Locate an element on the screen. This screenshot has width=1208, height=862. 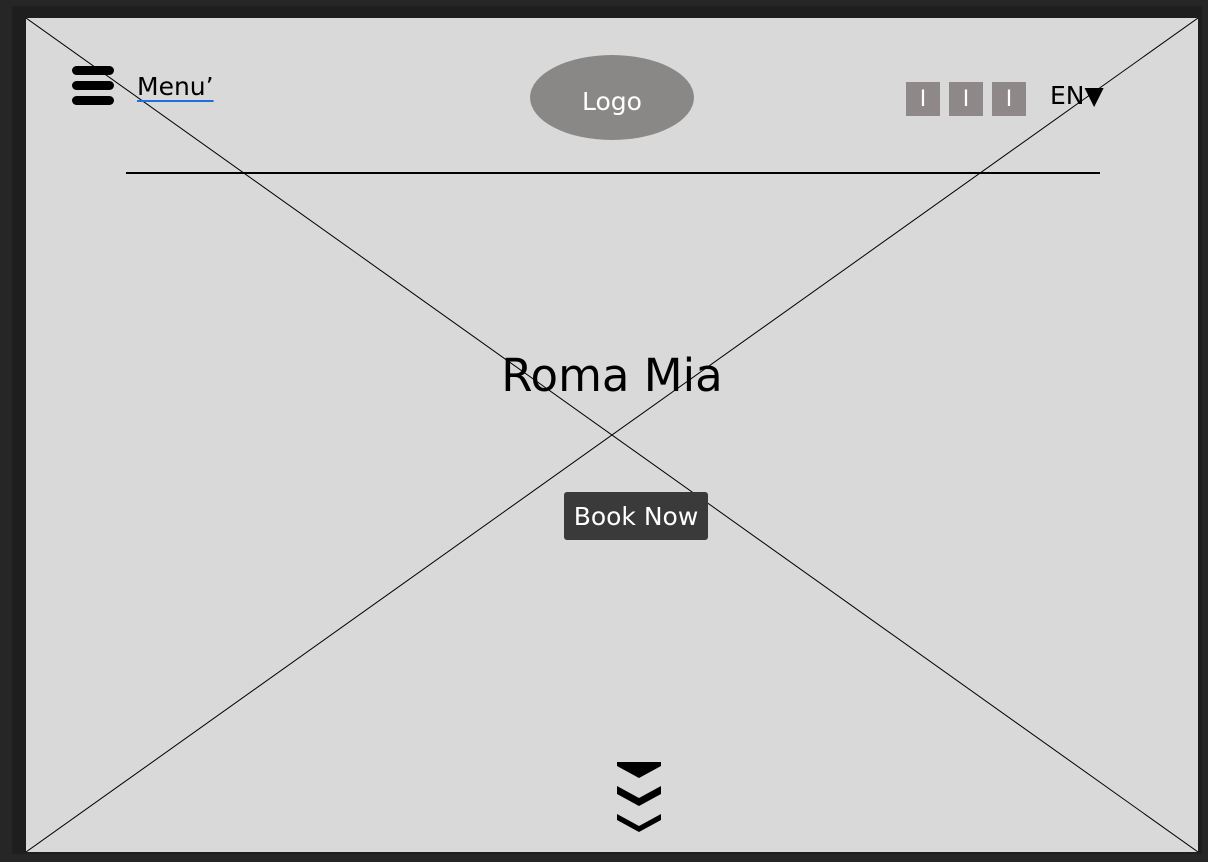
menu-link: Menu’ is located at coordinates (175, 87).